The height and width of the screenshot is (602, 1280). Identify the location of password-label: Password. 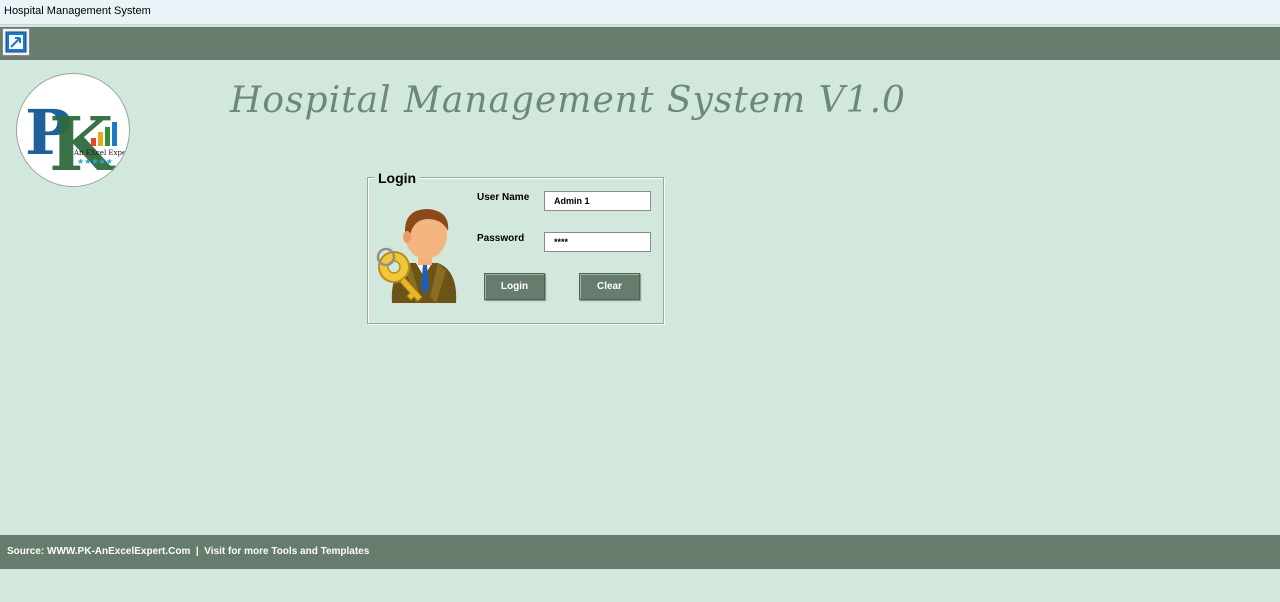
(501, 238).